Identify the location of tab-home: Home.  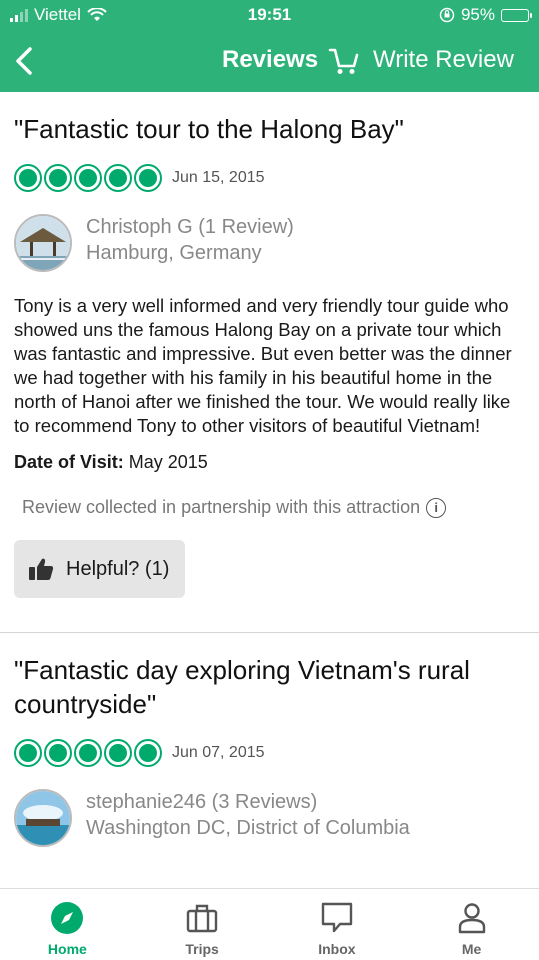
(67, 924).